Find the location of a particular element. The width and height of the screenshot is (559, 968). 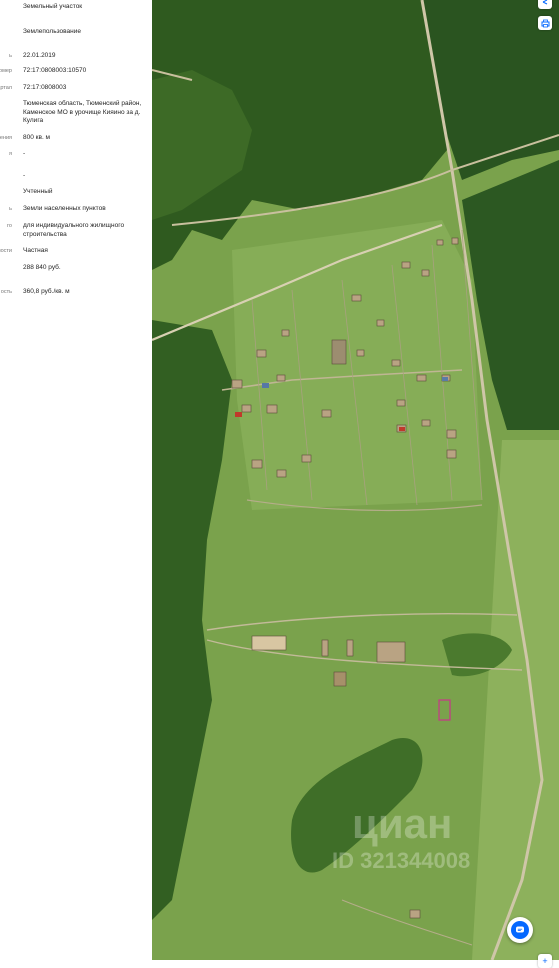

zoom-in-button: + is located at coordinates (545, 961).